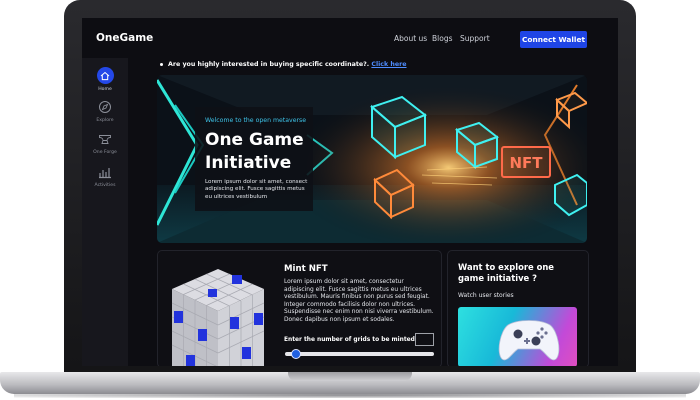 This screenshot has height=400, width=700. Describe the element at coordinates (105, 185) in the screenshot. I see `sidebar-item-label: Activities` at that location.